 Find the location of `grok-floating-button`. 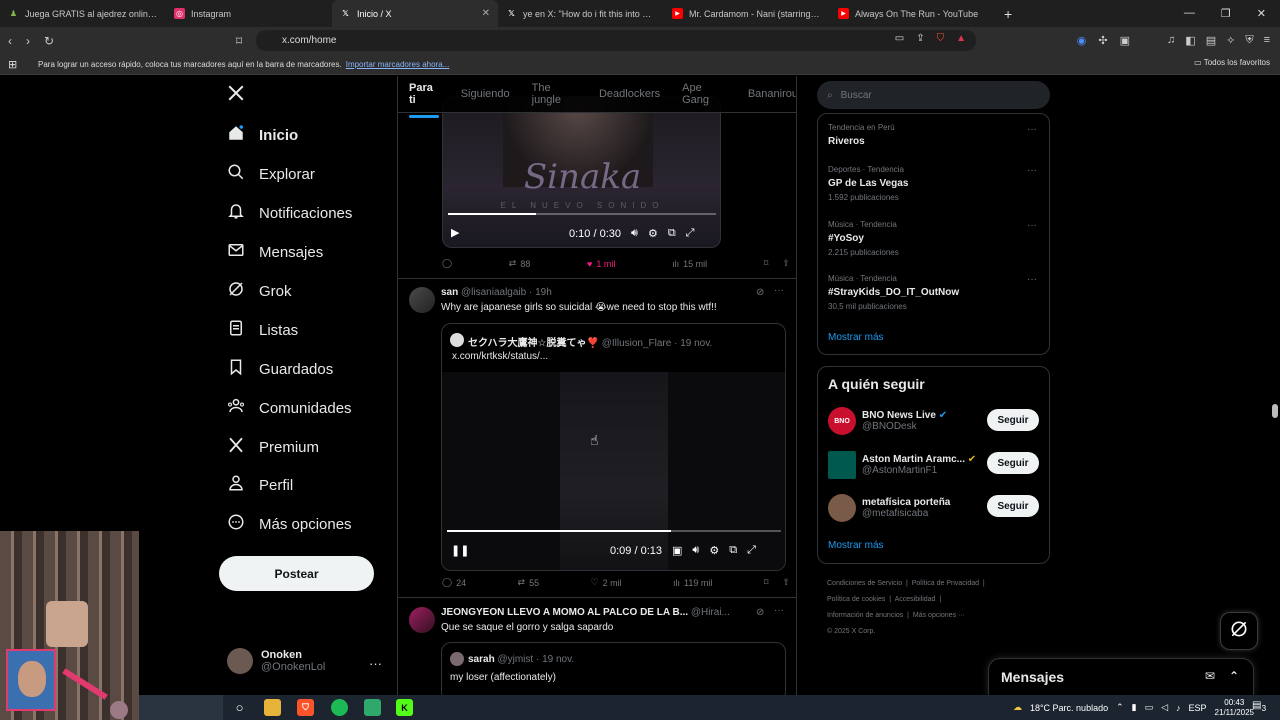

grok-floating-button is located at coordinates (1239, 631).